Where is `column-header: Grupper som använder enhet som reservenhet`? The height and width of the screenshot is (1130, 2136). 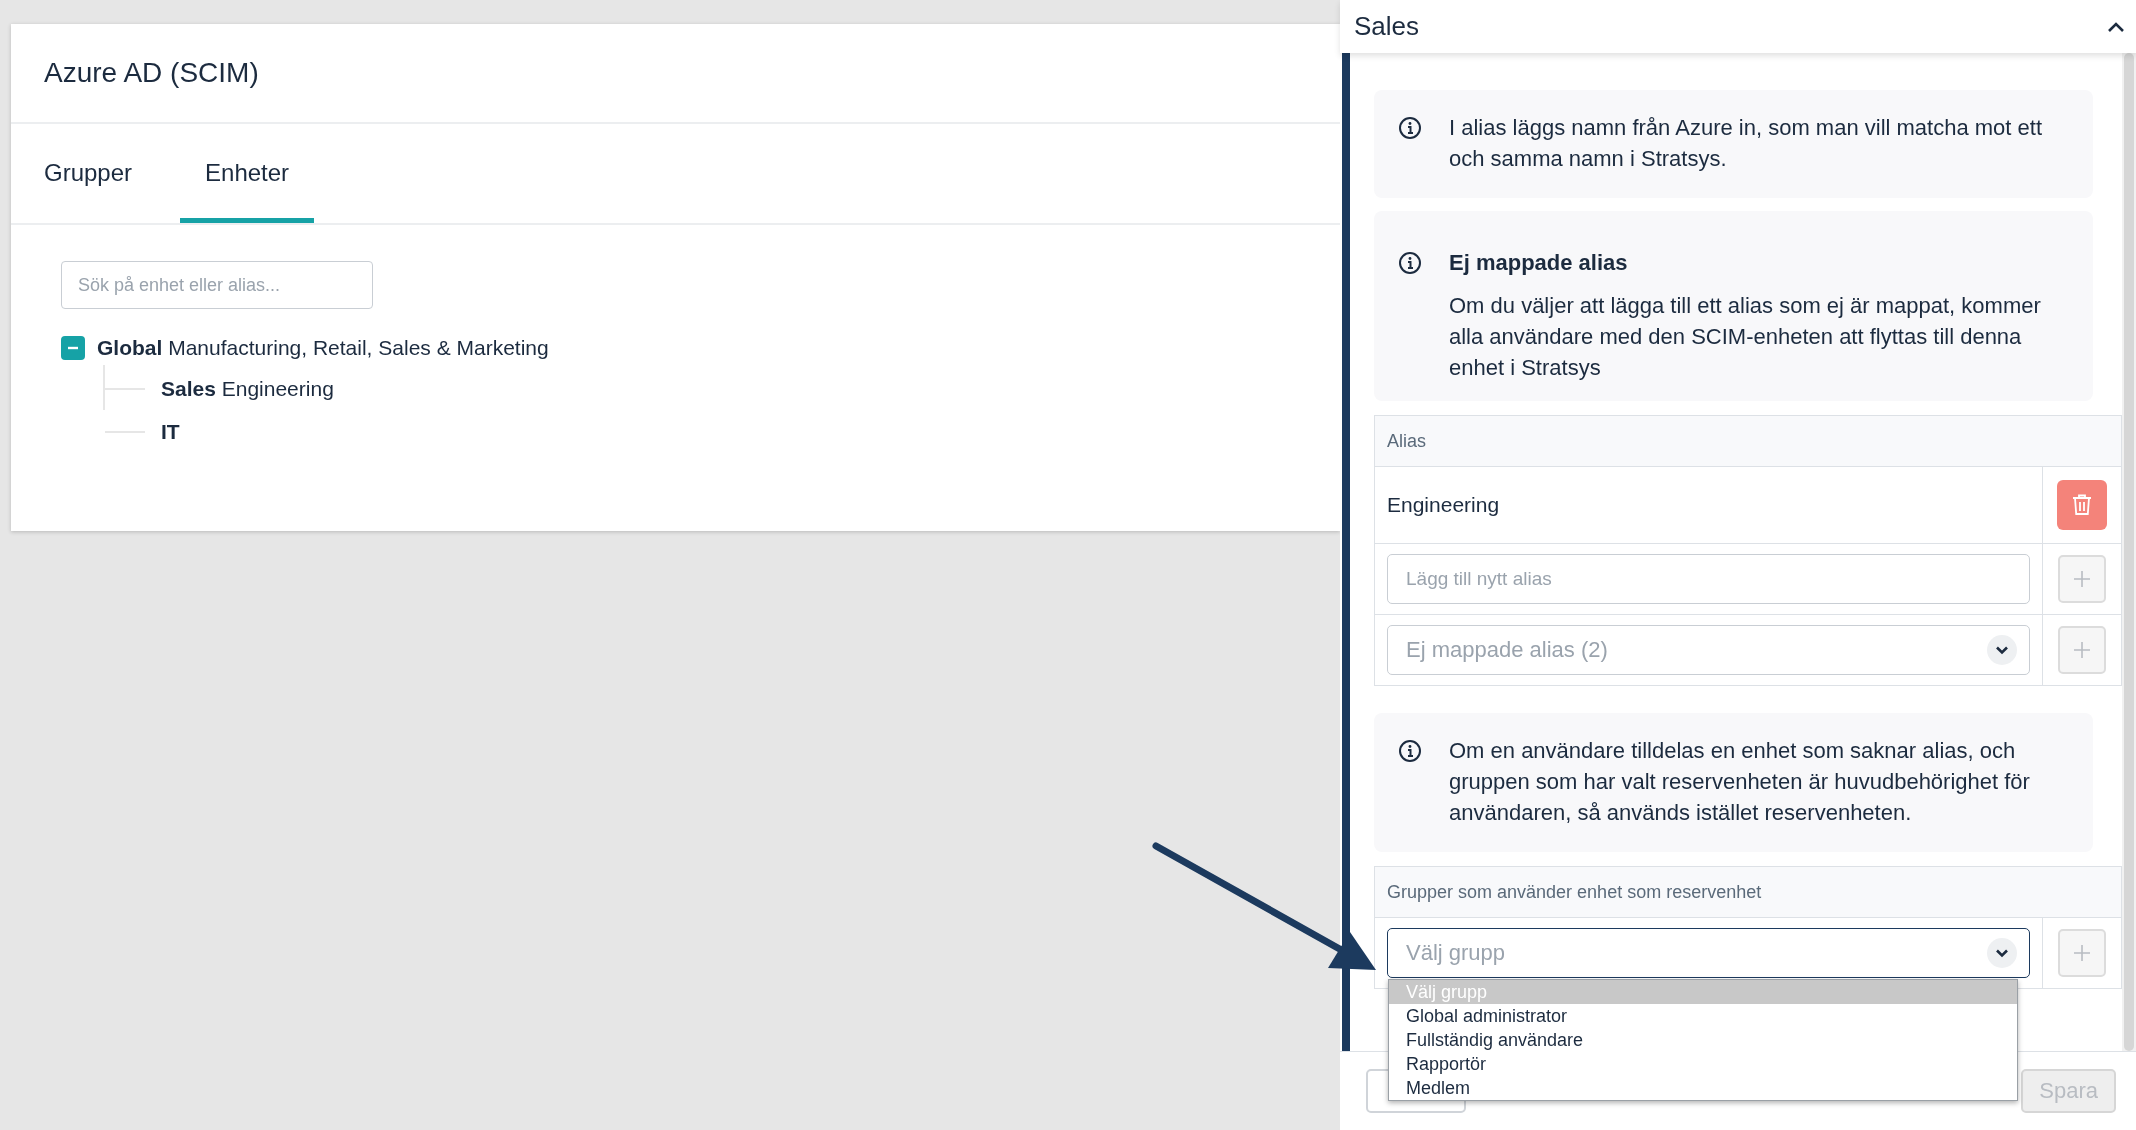 column-header: Grupper som använder enhet som reservenhet is located at coordinates (1574, 892).